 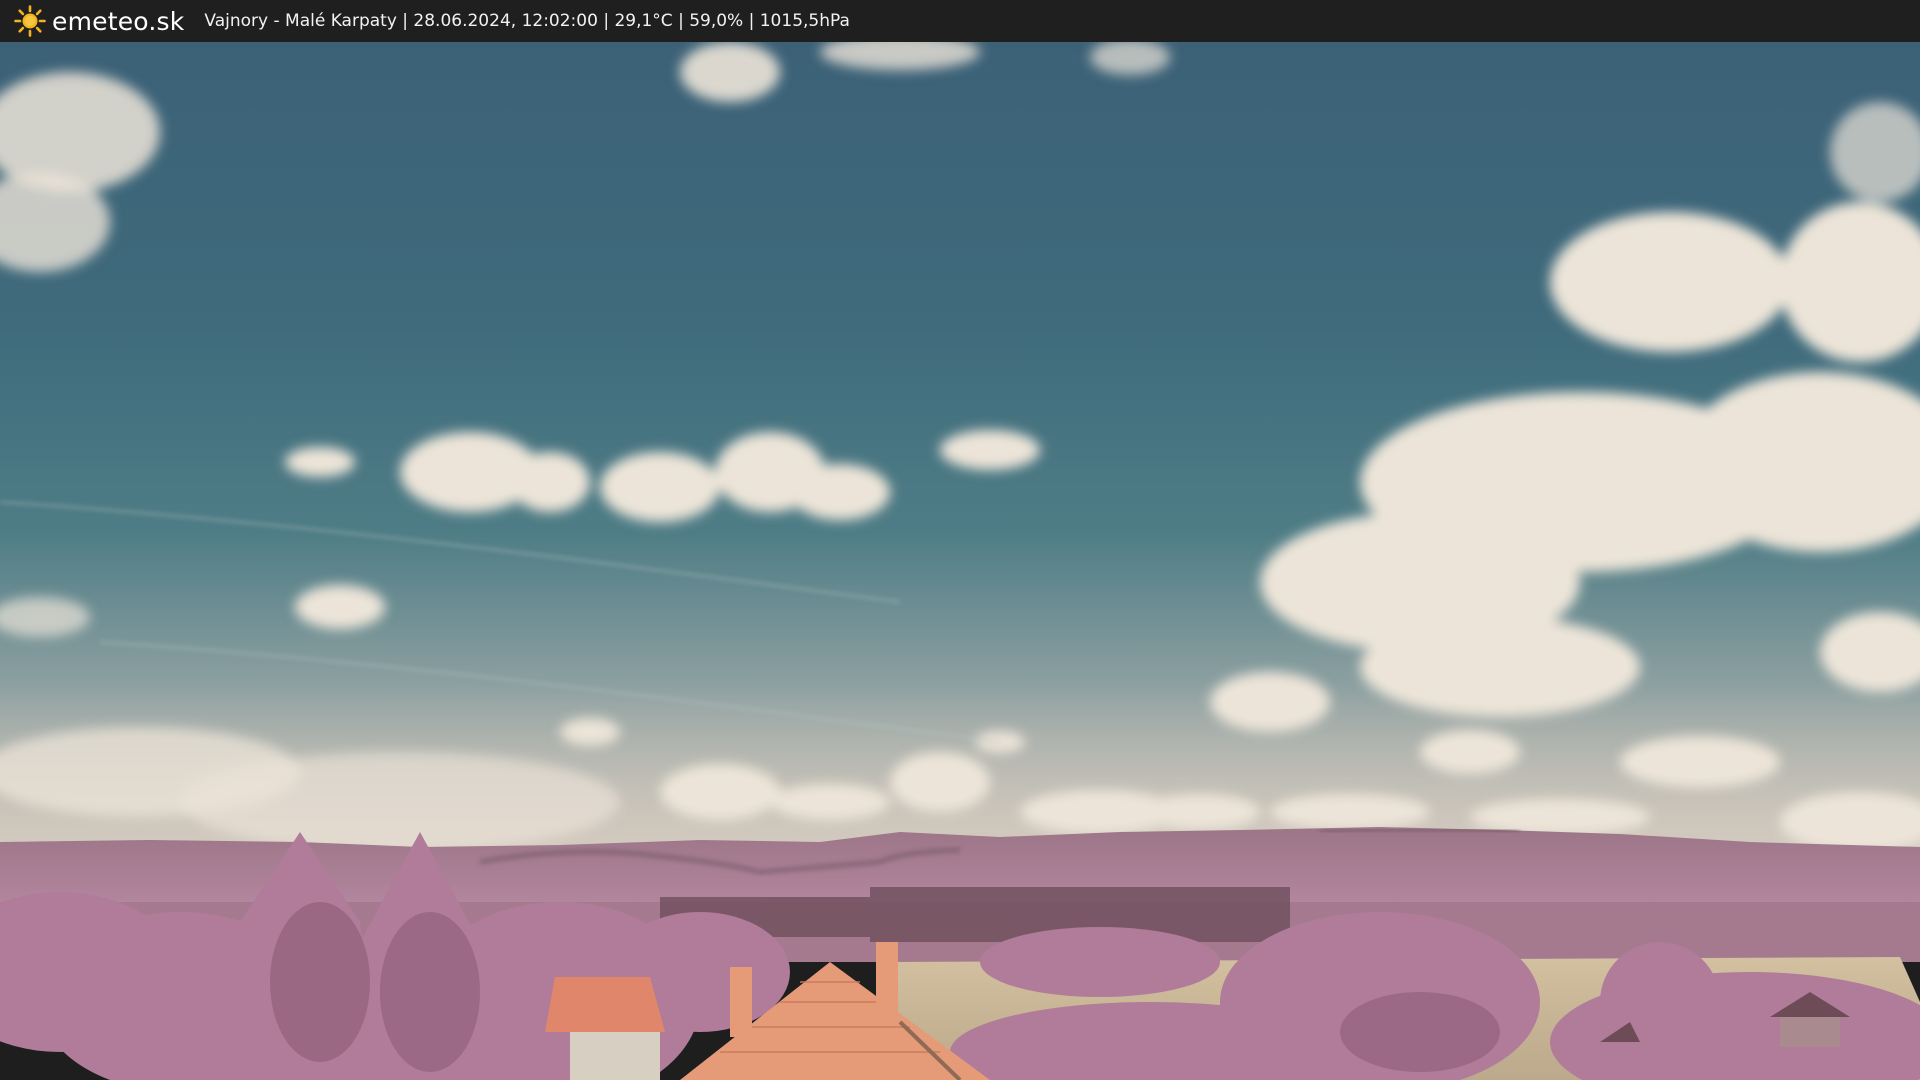 I want to click on sun-icon, so click(x=30, y=21).